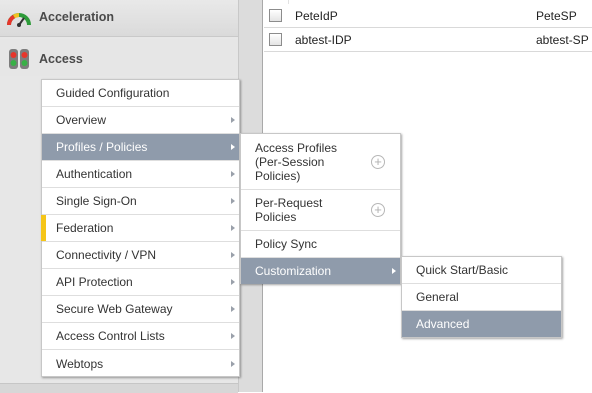 This screenshot has width=592, height=393. I want to click on menu-item-label: Secure Web Gateway, so click(114, 309).